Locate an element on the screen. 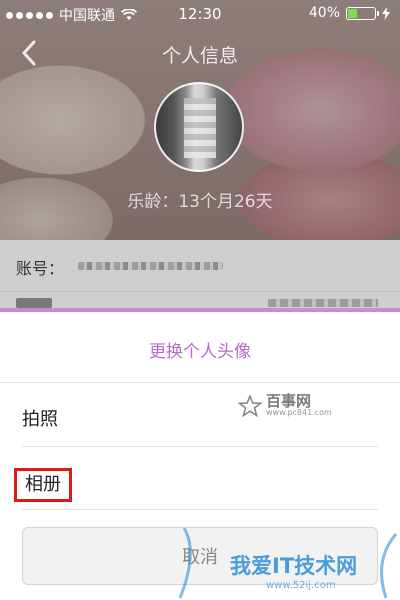 The width and height of the screenshot is (400, 600). status-right: 40% is located at coordinates (349, 13).